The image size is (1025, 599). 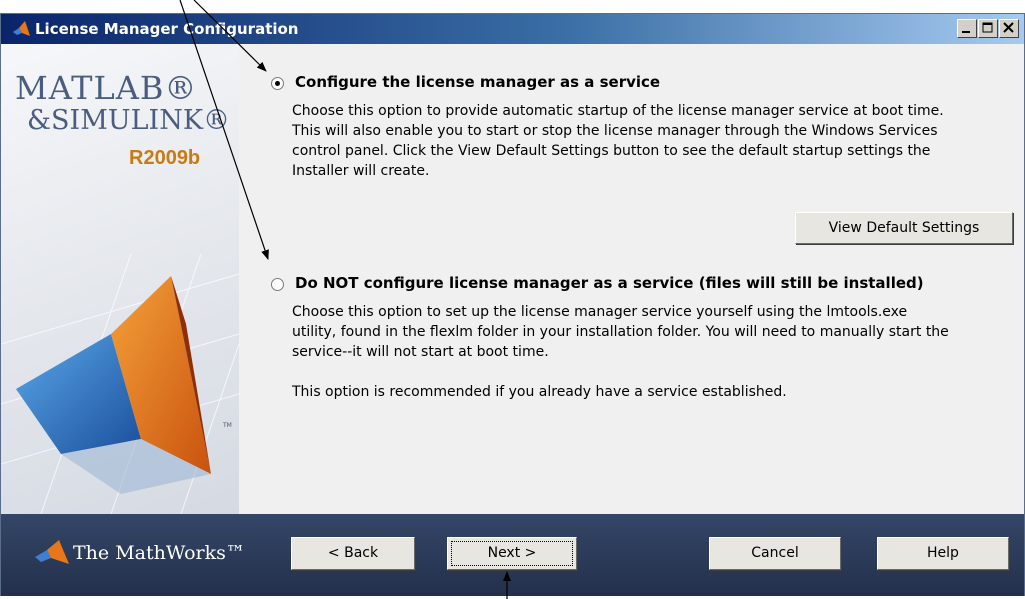 I want to click on option-service-desc-line-4: Installer will create., so click(x=361, y=171).